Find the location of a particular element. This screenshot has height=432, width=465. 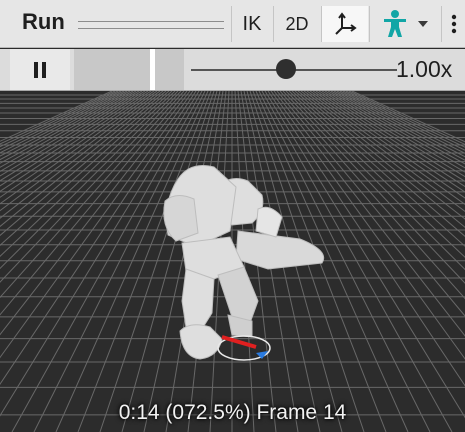

more-vertical-icon is located at coordinates (453, 24).